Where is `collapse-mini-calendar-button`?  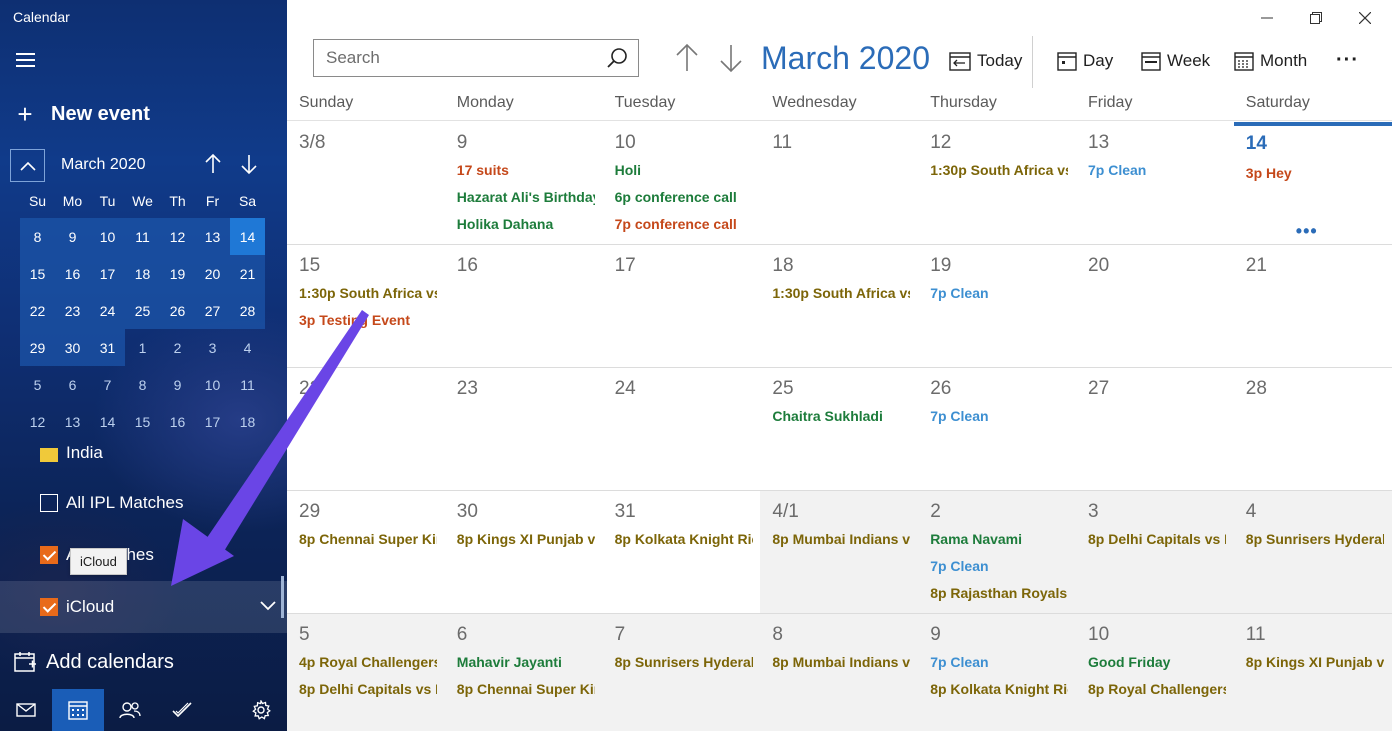 collapse-mini-calendar-button is located at coordinates (27, 165).